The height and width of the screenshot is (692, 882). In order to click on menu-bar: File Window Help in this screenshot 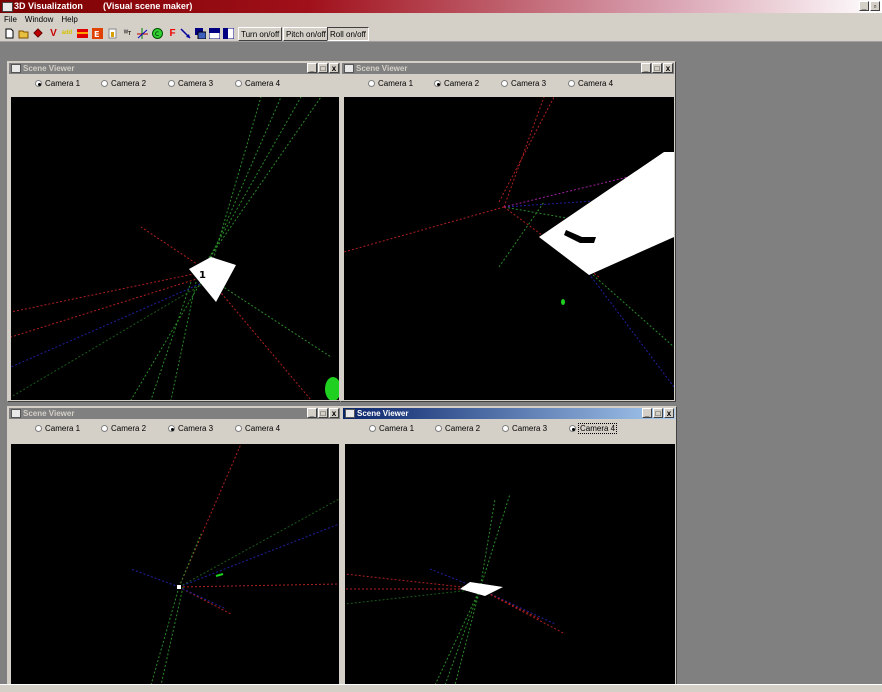, I will do `click(441, 19)`.